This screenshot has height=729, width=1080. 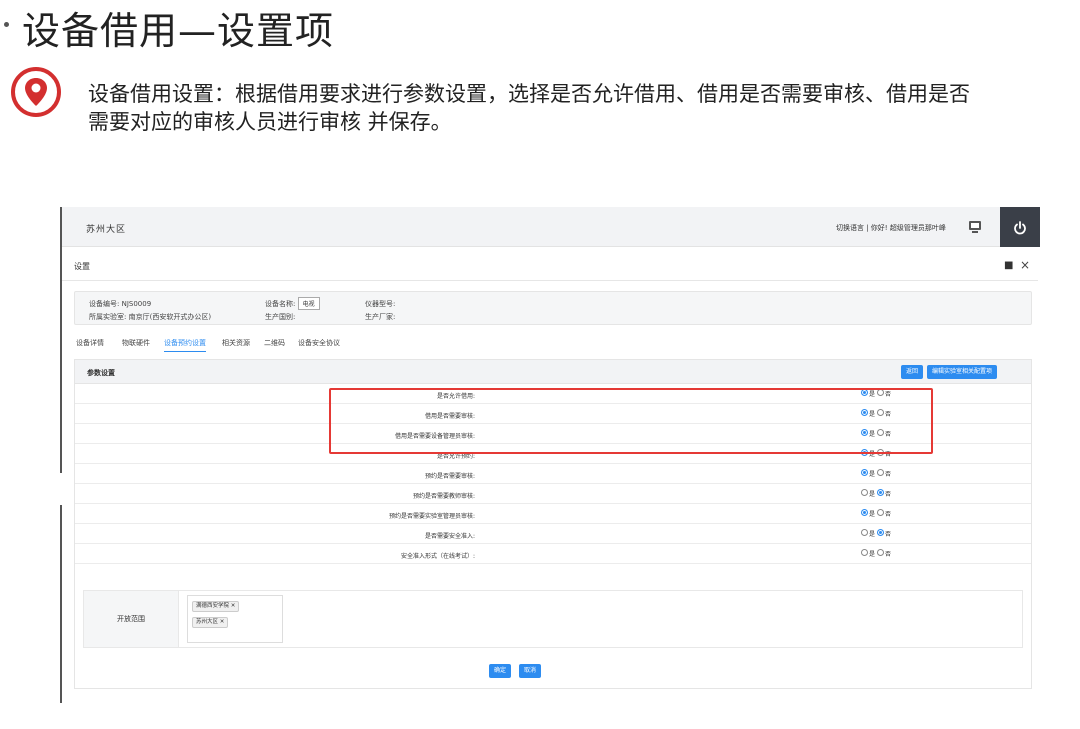 I want to click on country: 生产国别:, so click(x=280, y=317).